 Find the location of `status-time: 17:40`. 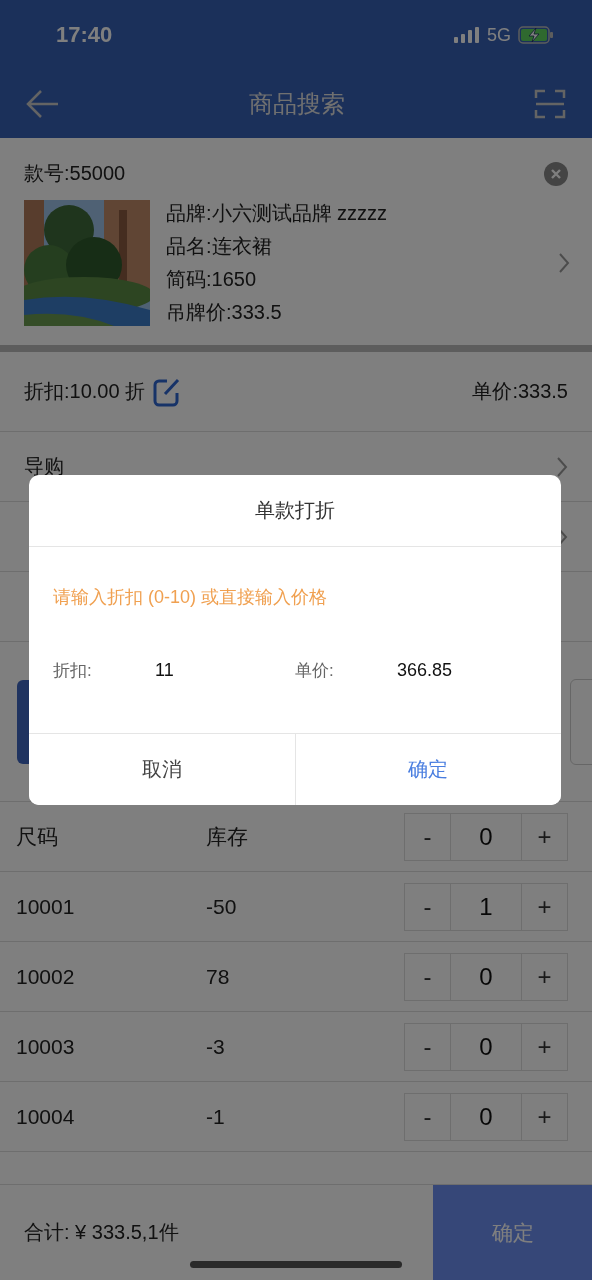

status-time: 17:40 is located at coordinates (84, 35).